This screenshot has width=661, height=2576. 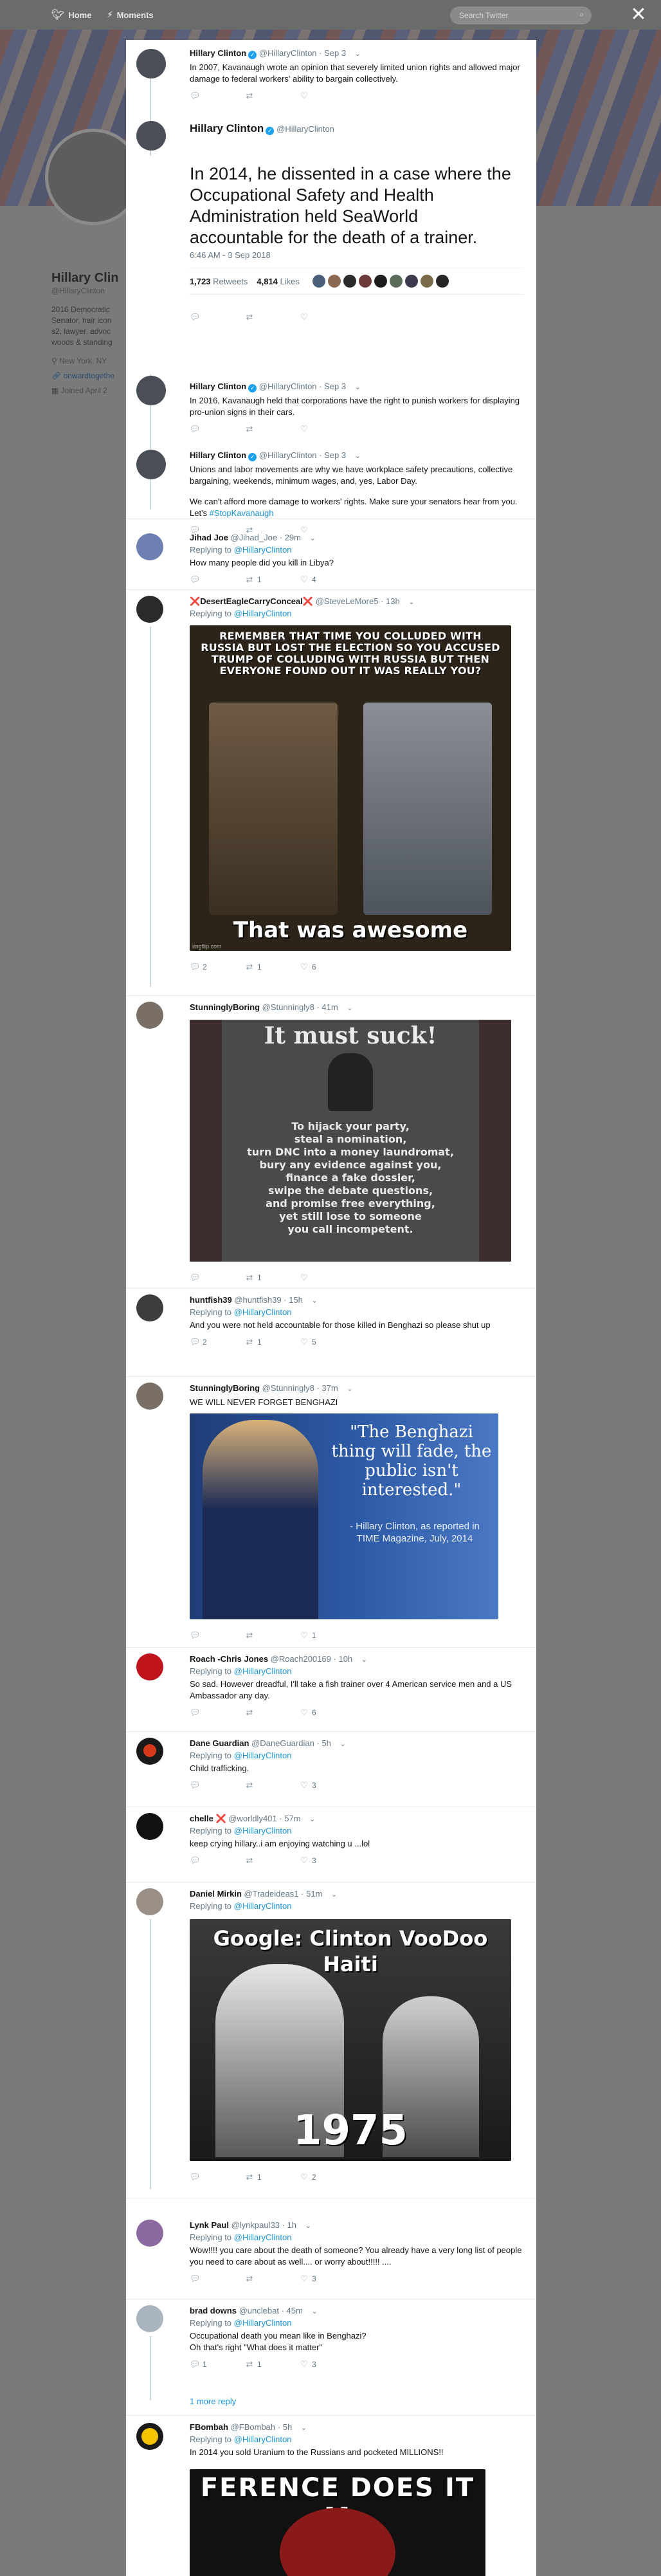 What do you see at coordinates (254, 537) in the screenshot?
I see `author-handle: @Jihad_Joe` at bounding box center [254, 537].